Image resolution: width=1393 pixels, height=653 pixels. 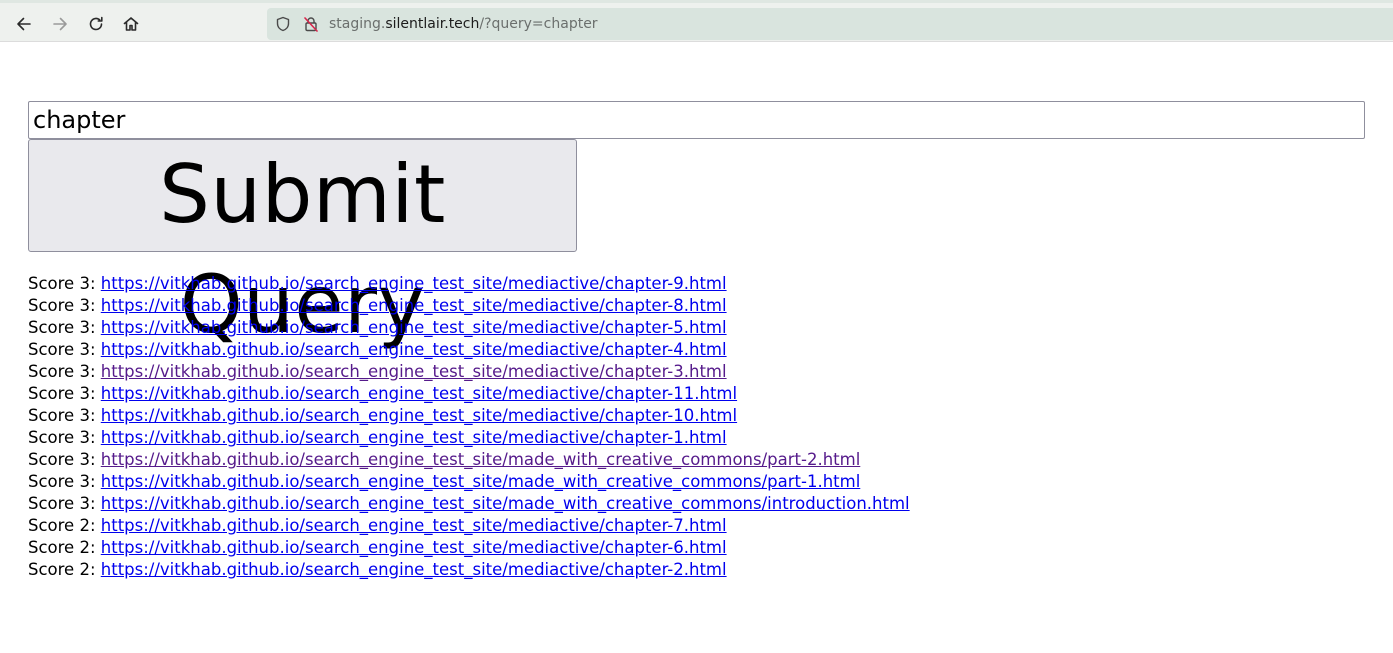 I want to click on forward-button, so click(x=60, y=24).